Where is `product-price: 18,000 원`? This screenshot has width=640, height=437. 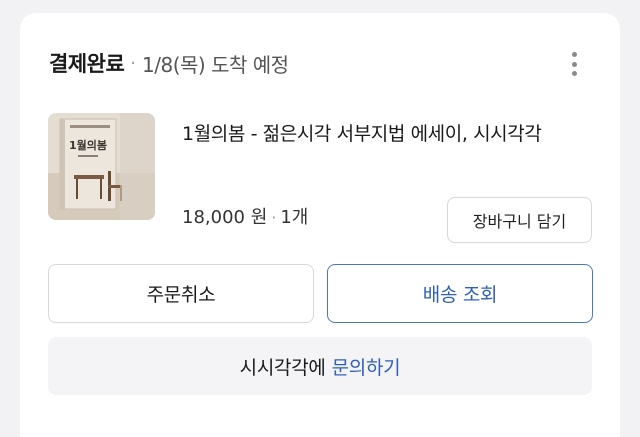 product-price: 18,000 원 is located at coordinates (225, 217).